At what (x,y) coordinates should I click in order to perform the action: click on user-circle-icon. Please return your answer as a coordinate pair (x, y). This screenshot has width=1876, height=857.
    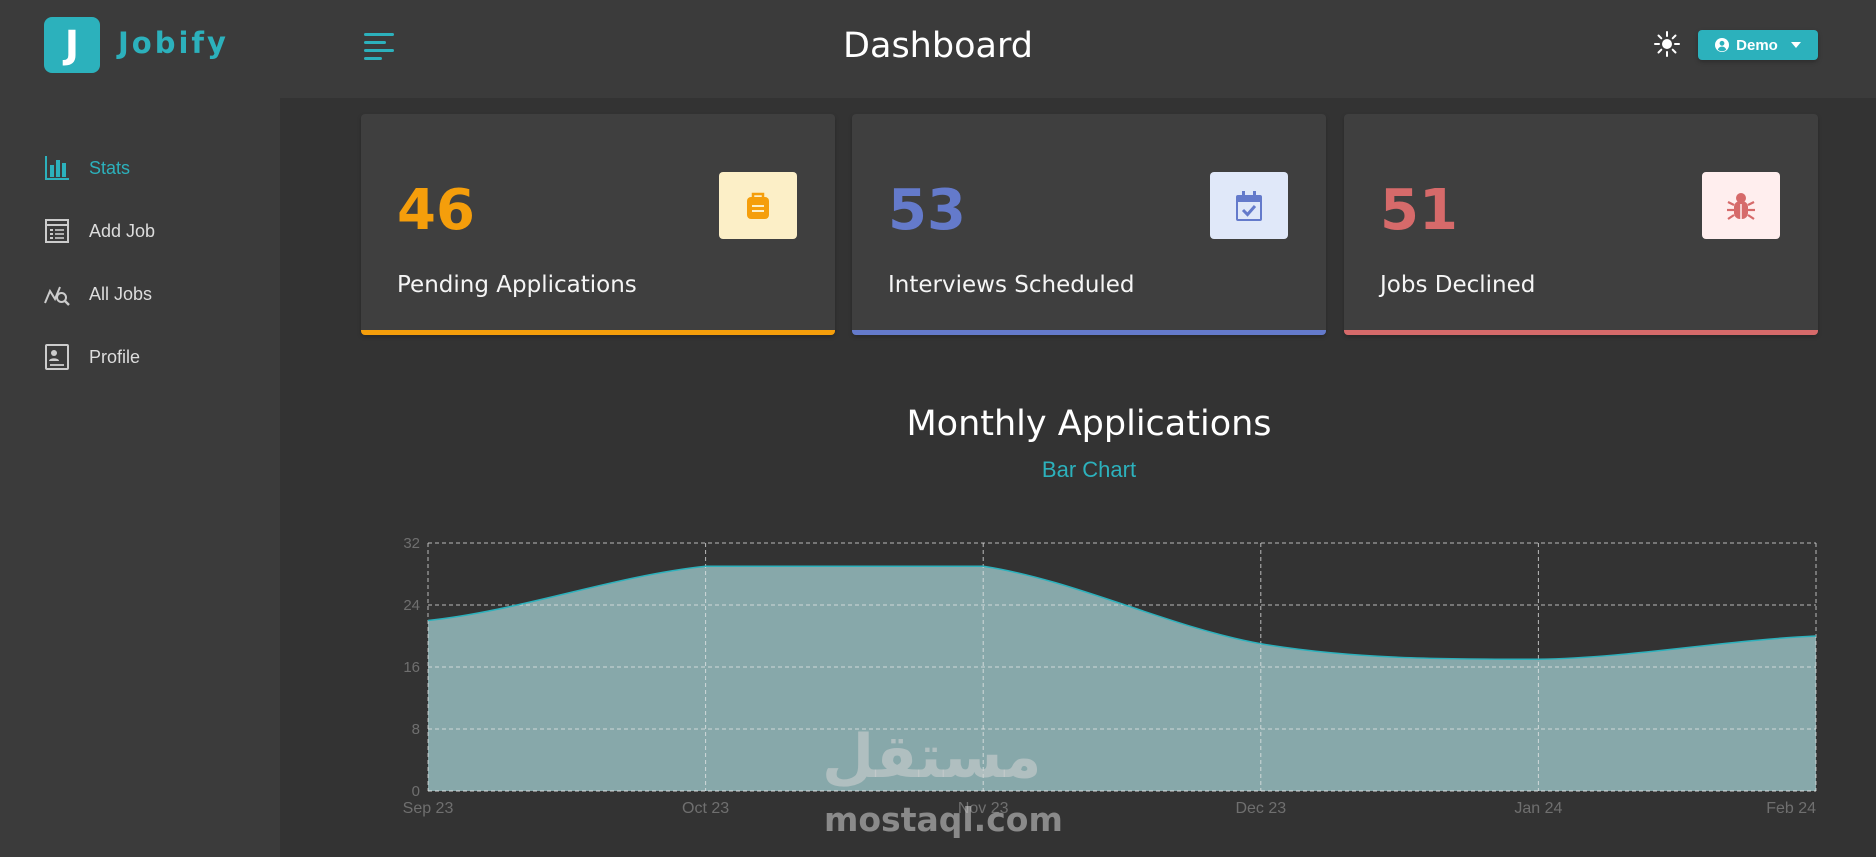
    Looking at the image, I should click on (1722, 45).